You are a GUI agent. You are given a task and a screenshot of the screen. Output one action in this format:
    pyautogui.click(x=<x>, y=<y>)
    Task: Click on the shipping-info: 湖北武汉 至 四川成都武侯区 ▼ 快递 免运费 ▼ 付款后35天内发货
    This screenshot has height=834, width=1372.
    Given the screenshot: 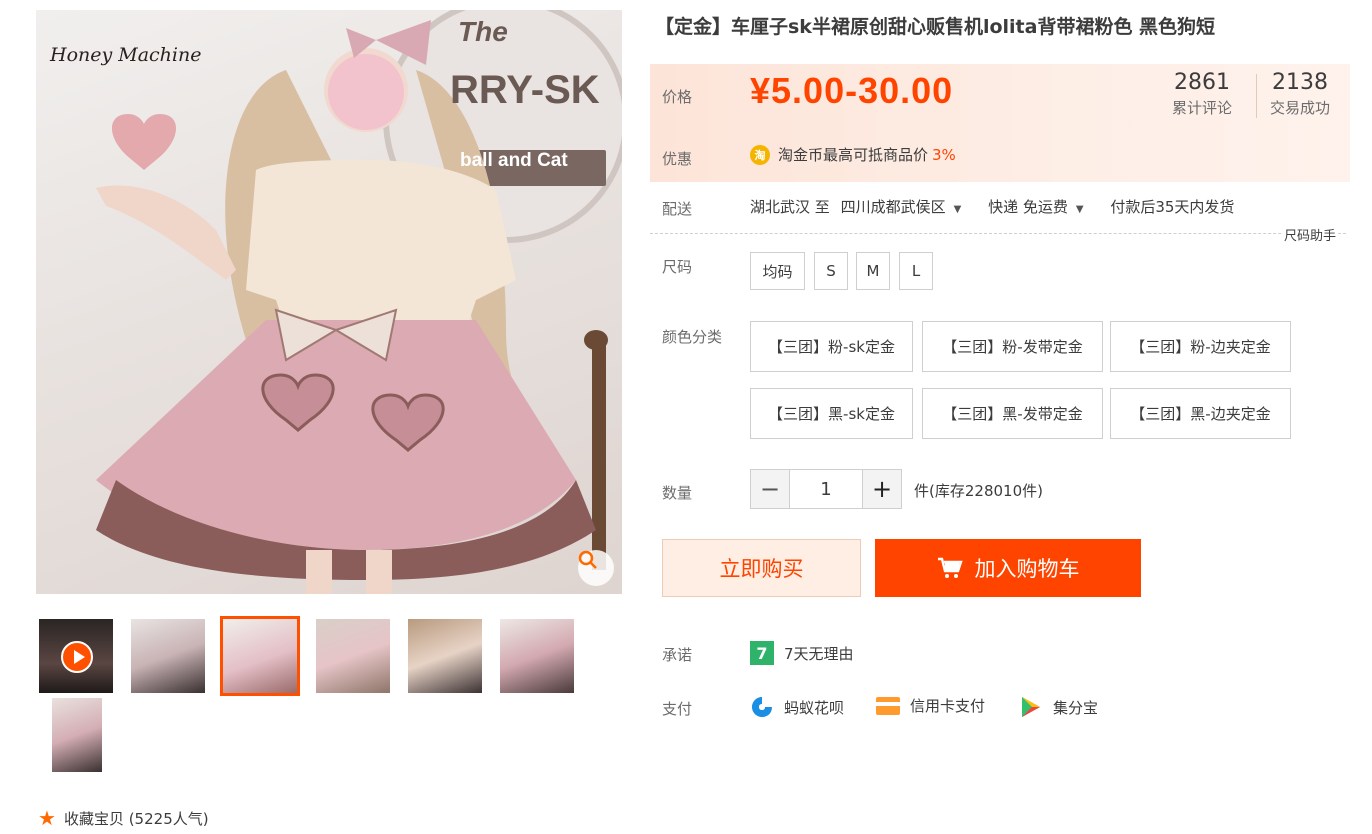 What is the action you would take?
    pyautogui.click(x=992, y=206)
    